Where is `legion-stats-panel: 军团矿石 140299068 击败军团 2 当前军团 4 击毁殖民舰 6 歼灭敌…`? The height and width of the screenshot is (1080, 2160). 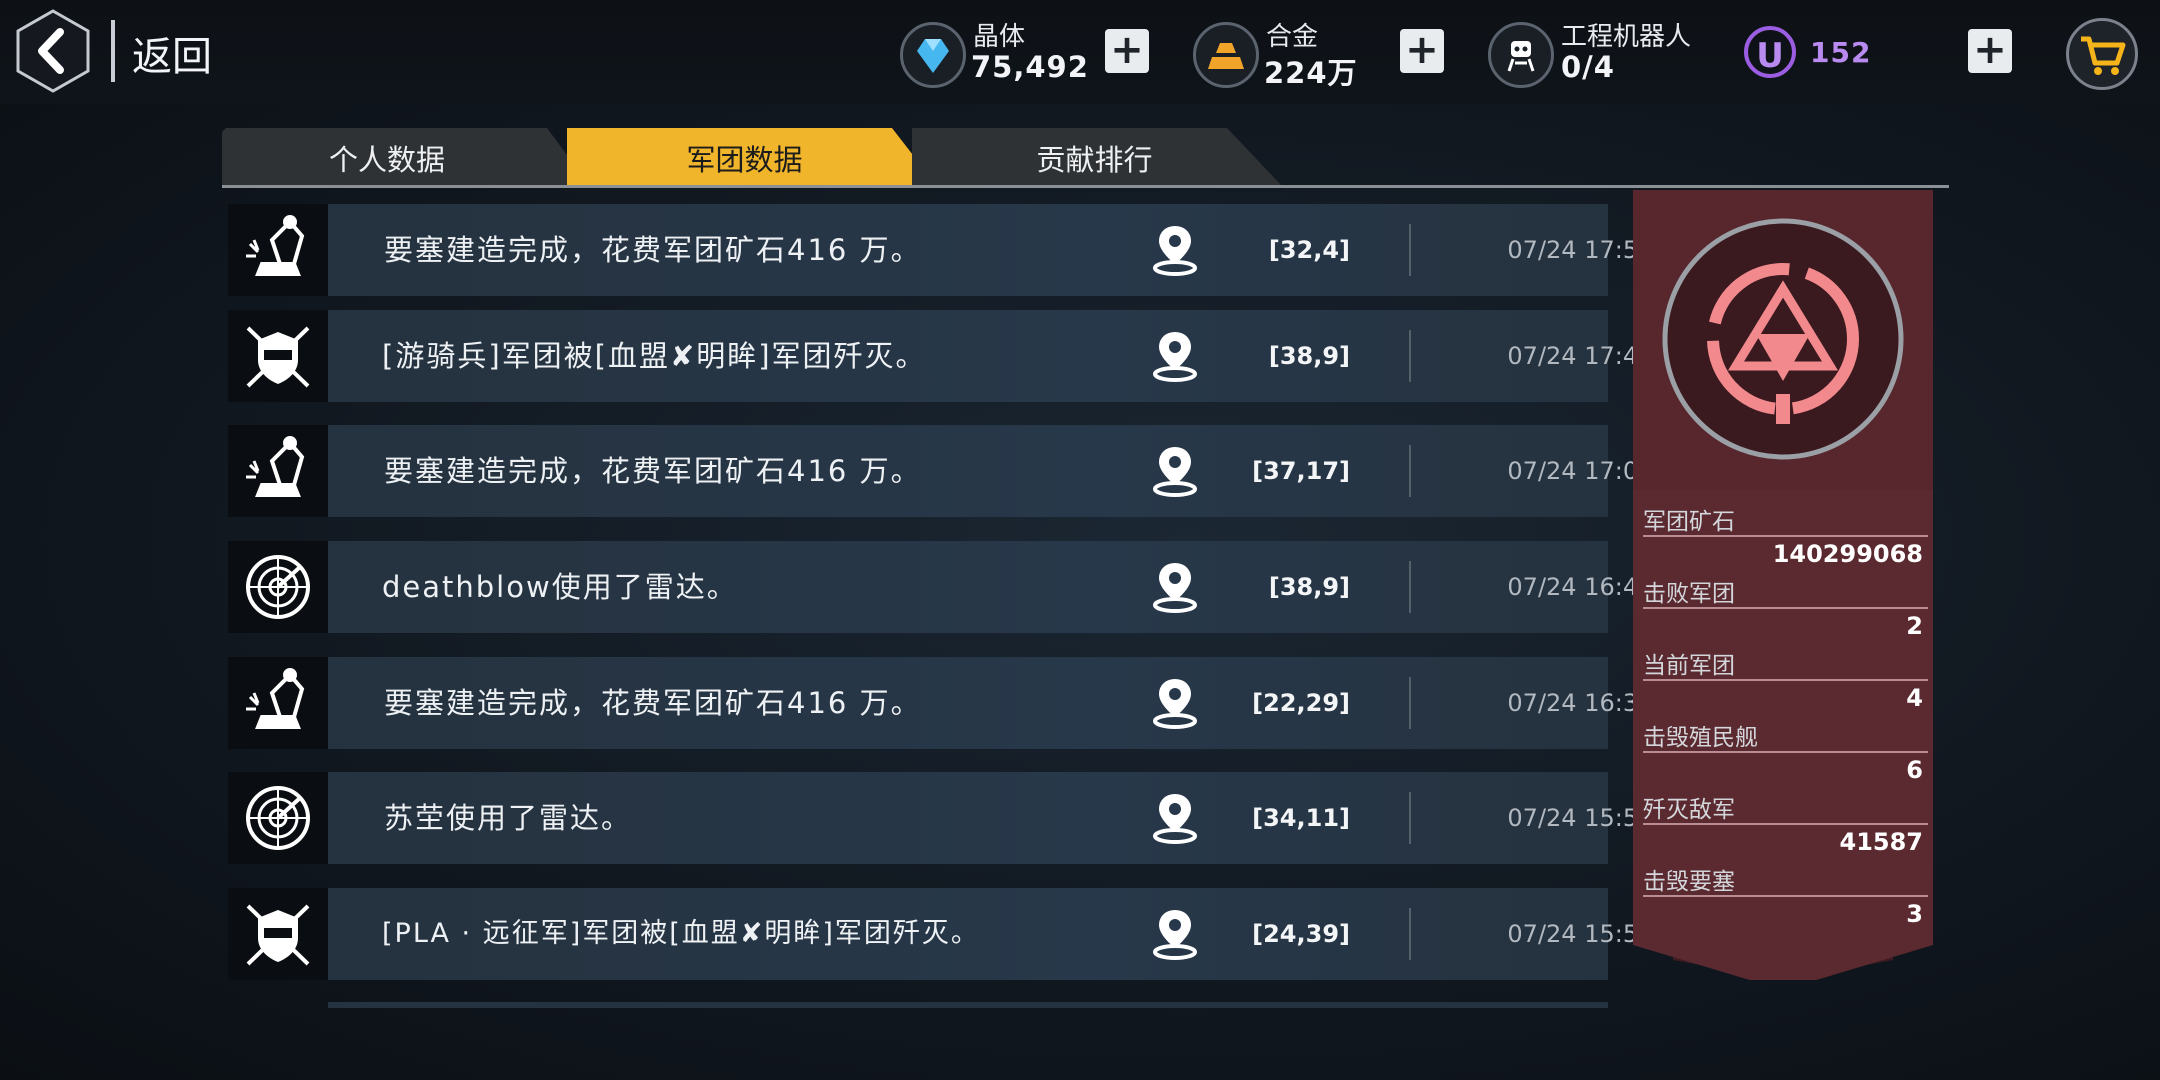 legion-stats-panel: 军团矿石 140299068 击败军团 2 当前军团 4 击毁殖民舰 6 歼灭敌… is located at coordinates (1783, 585).